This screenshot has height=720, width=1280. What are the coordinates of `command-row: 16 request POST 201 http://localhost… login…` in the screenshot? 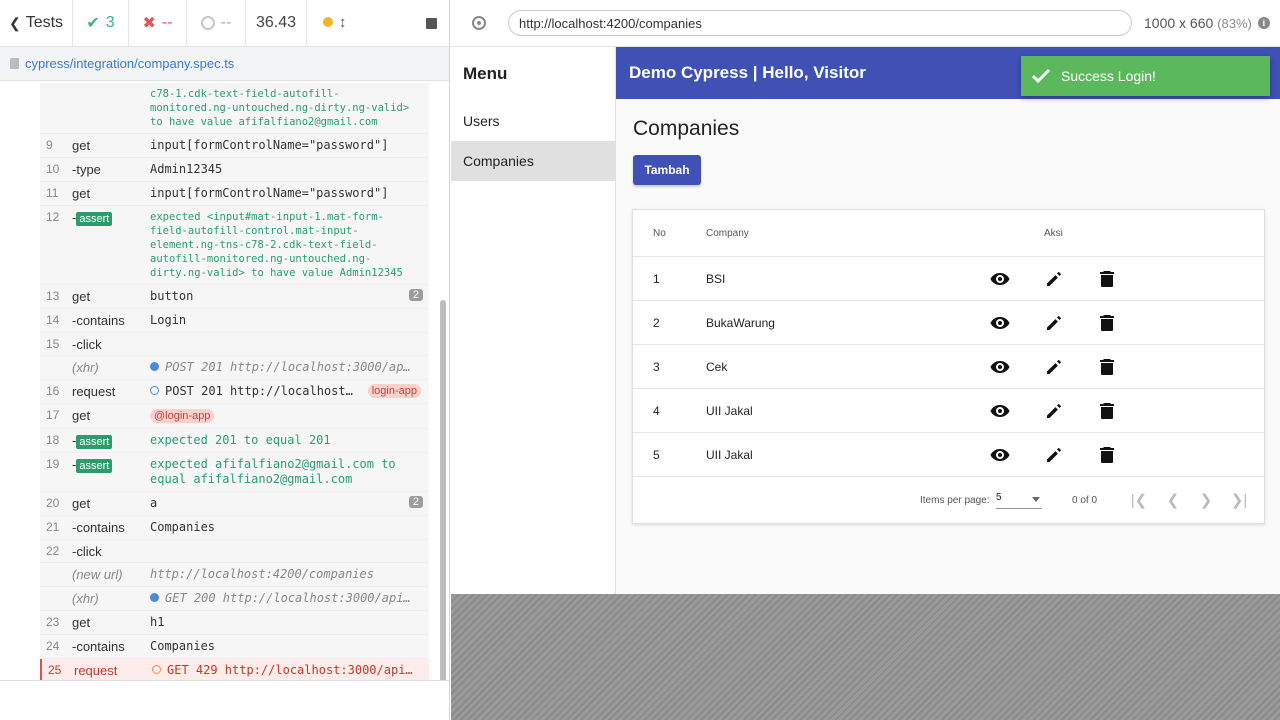 It's located at (234, 392).